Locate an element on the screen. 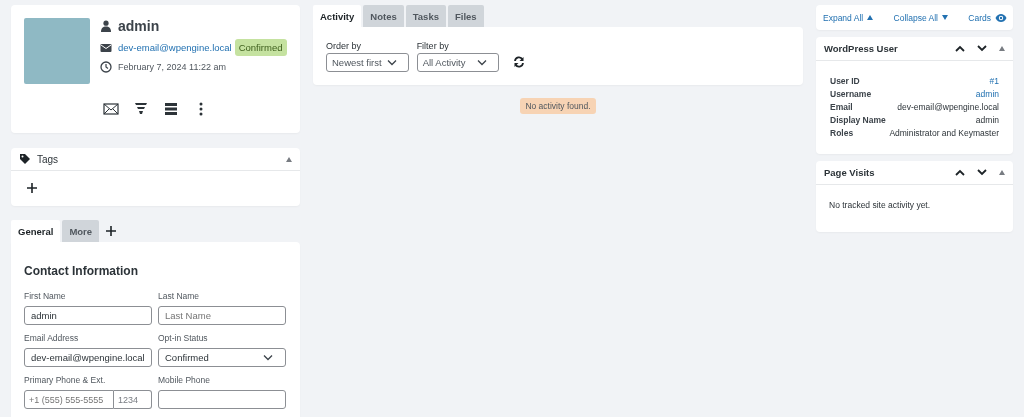 The height and width of the screenshot is (417, 1024). person-icon is located at coordinates (106, 26).